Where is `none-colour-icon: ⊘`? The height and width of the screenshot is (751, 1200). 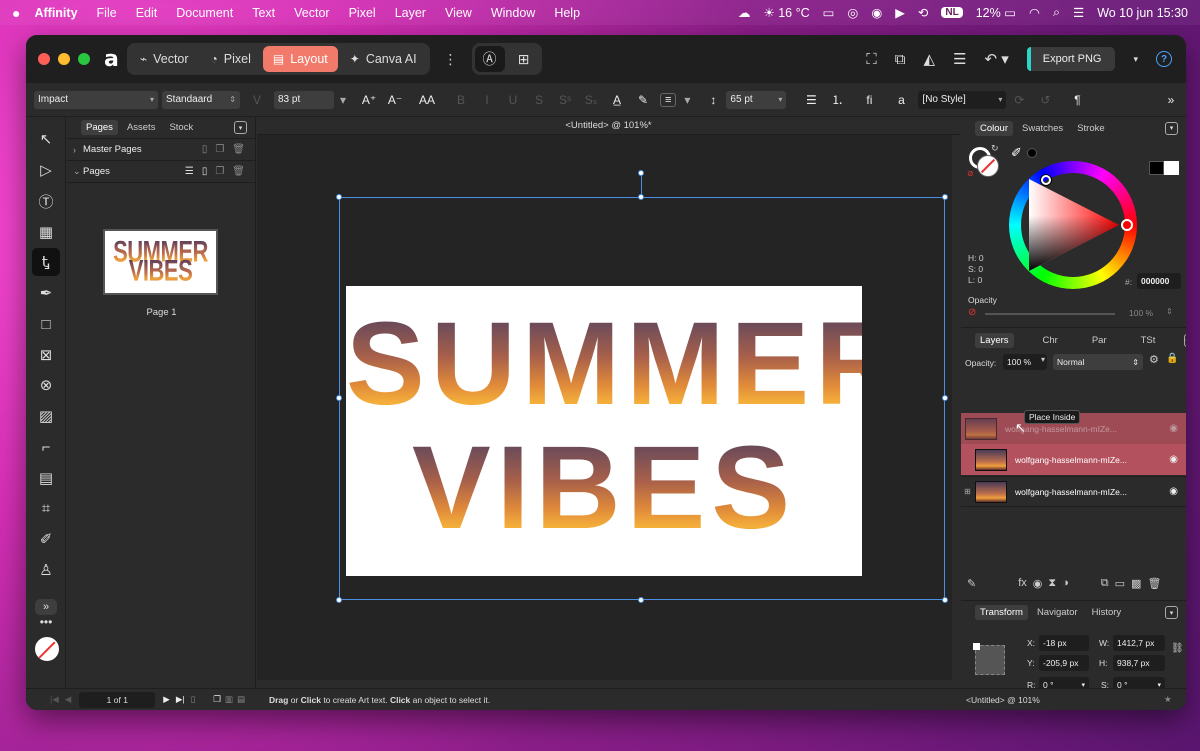
none-colour-icon: ⊘ is located at coordinates (970, 173).